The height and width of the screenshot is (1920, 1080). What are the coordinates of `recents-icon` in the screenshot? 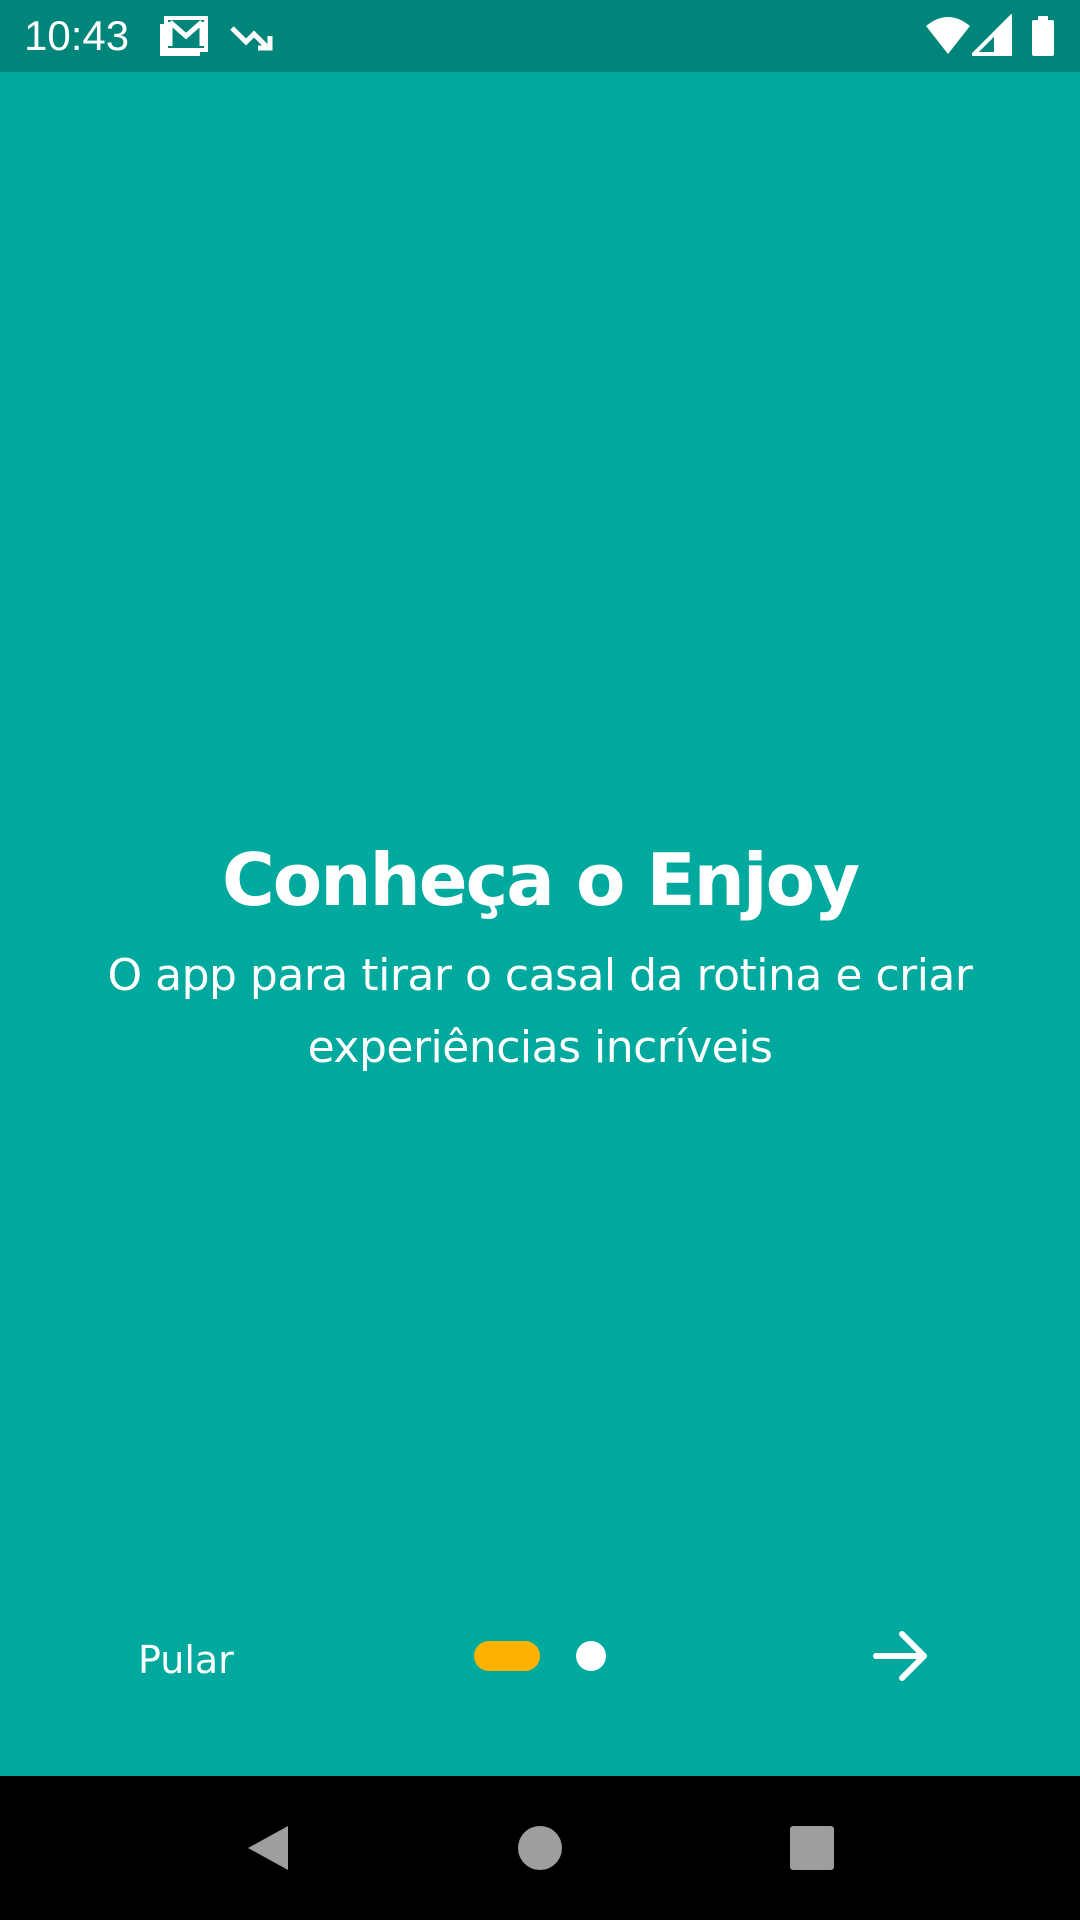 It's located at (812, 1852).